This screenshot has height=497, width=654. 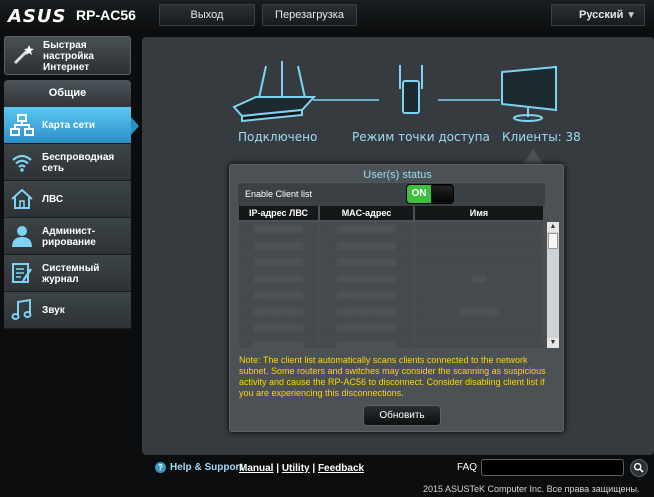 What do you see at coordinates (67, 199) in the screenshot?
I see `sidebar-item-lan: ЛВС` at bounding box center [67, 199].